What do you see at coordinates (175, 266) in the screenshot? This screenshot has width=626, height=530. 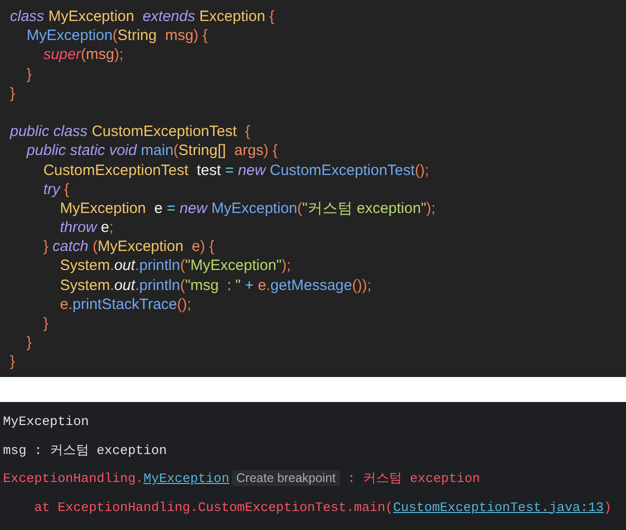 I see `code-line: System.out.println("MyException");` at bounding box center [175, 266].